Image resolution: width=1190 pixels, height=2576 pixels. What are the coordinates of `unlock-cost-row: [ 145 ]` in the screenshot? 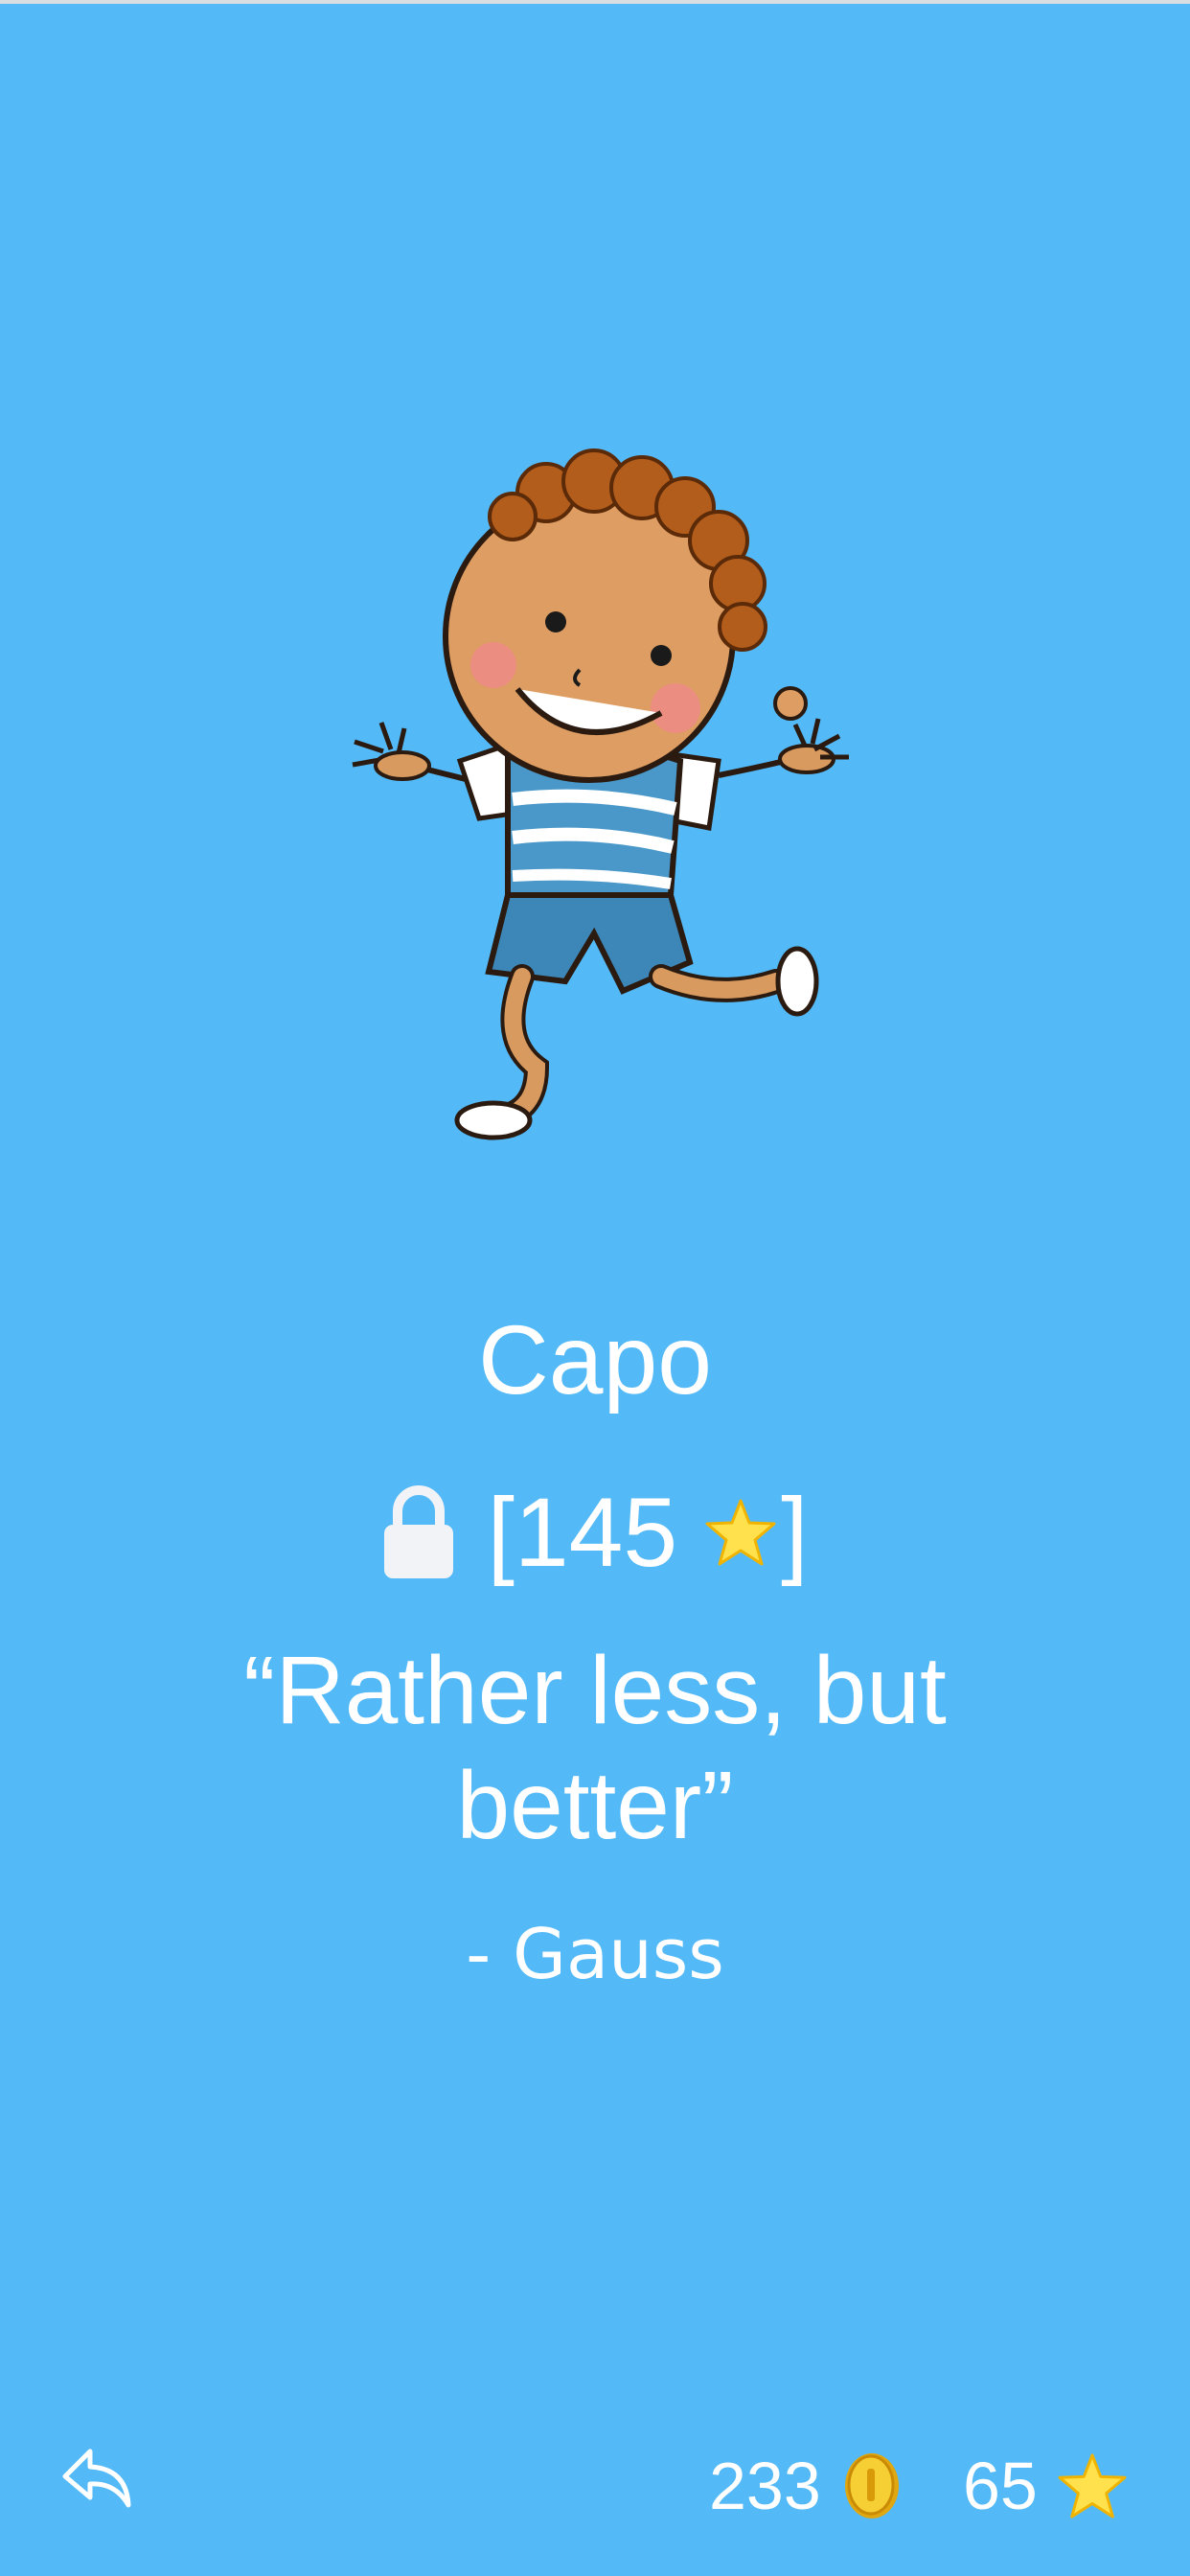 It's located at (595, 1532).